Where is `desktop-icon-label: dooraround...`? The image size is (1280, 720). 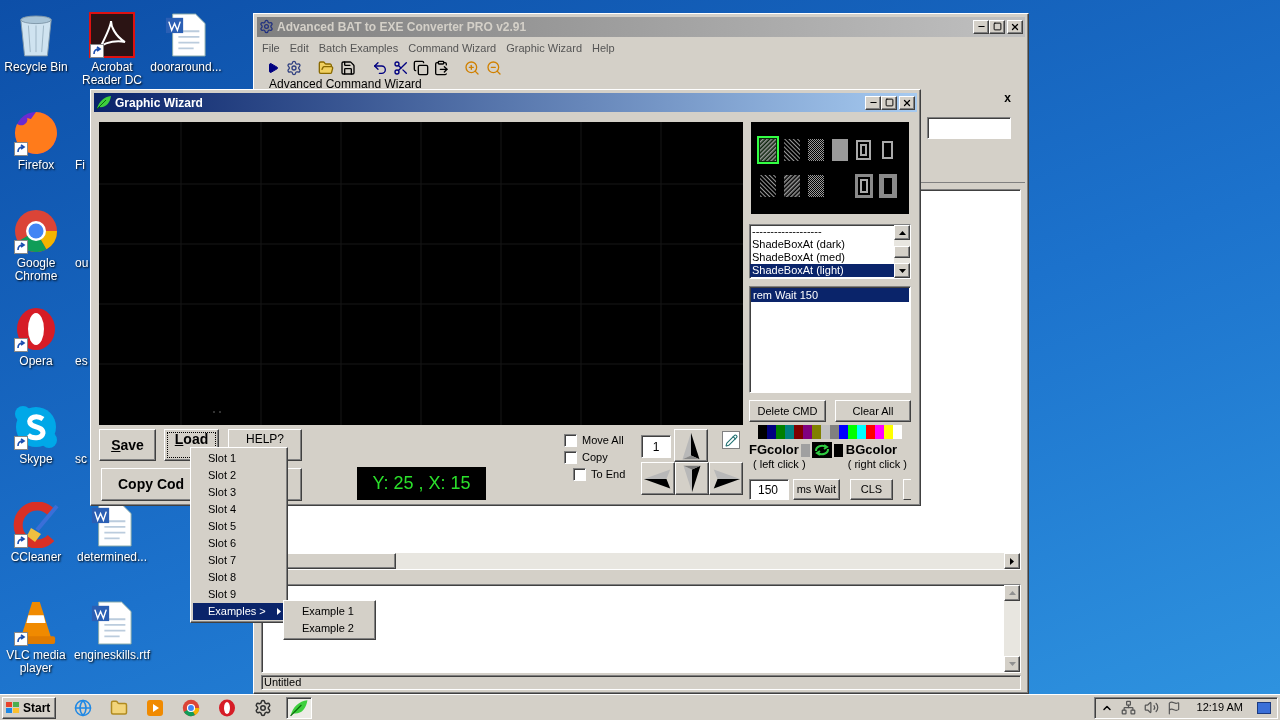 desktop-icon-label: dooraround... is located at coordinates (186, 67).